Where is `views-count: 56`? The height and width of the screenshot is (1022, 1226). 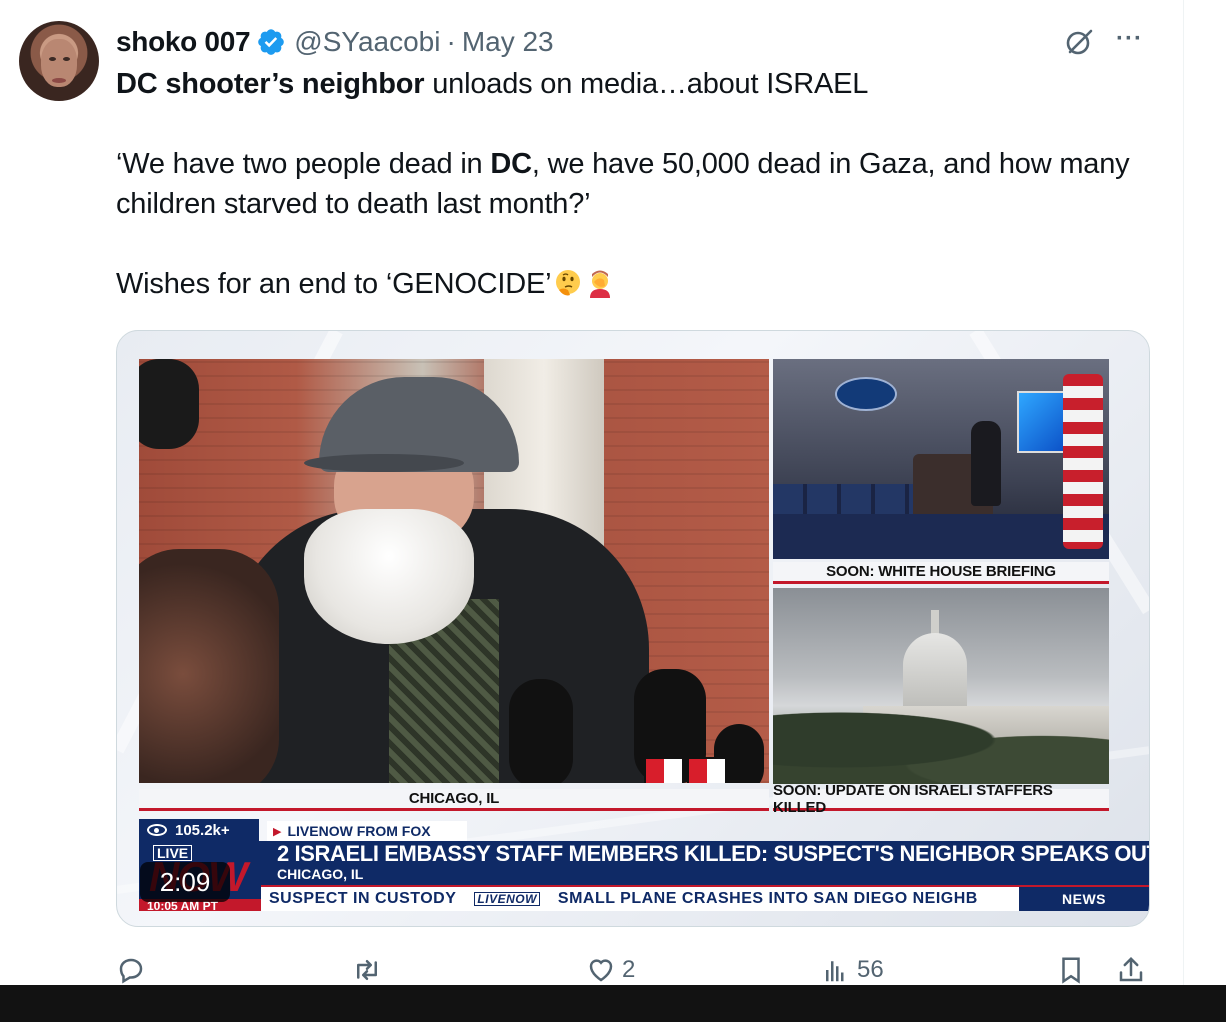 views-count: 56 is located at coordinates (870, 969).